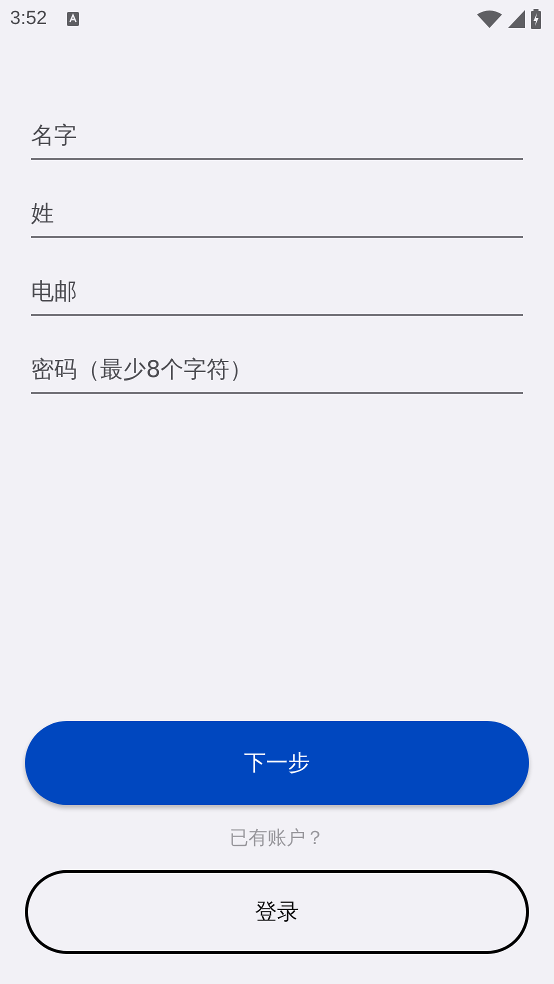 The width and height of the screenshot is (554, 984). What do you see at coordinates (516, 19) in the screenshot?
I see `cellular-signal-icon` at bounding box center [516, 19].